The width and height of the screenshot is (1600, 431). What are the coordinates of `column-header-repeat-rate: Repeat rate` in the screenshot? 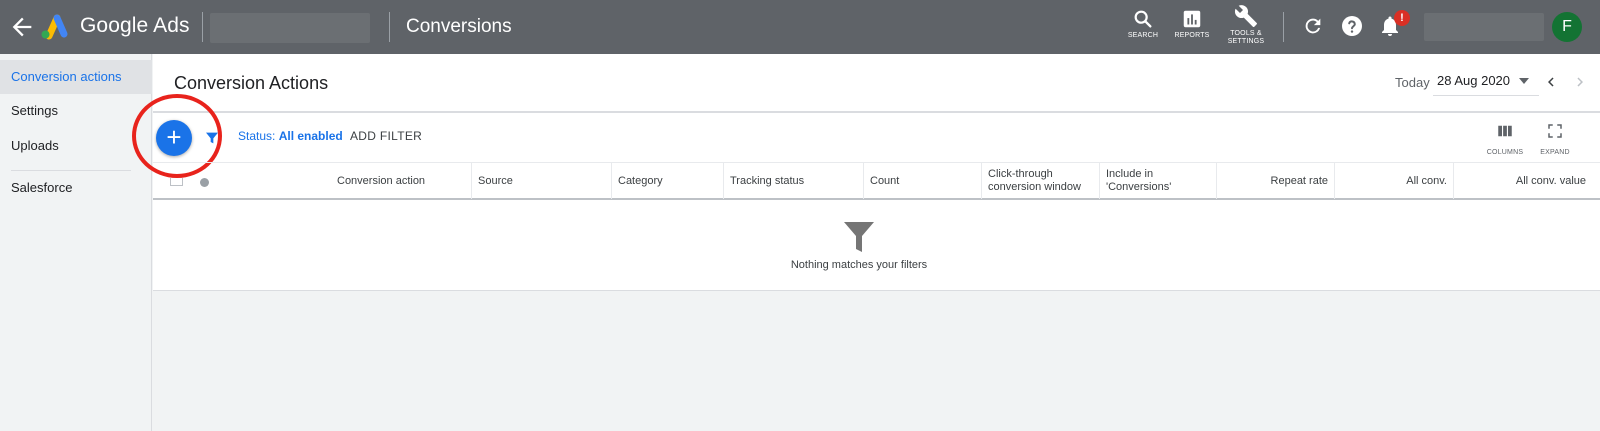 It's located at (1275, 181).